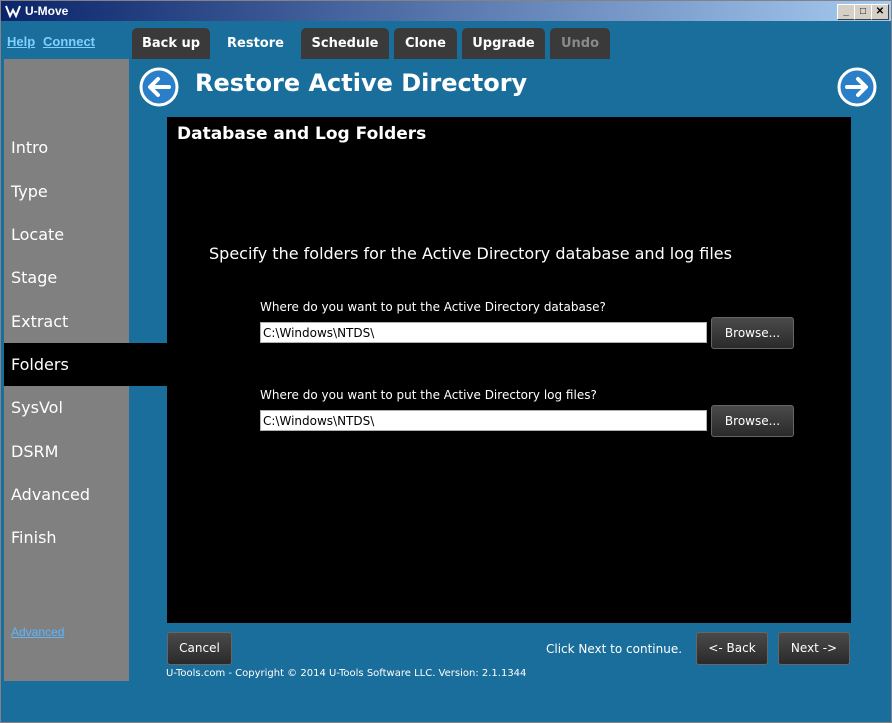 Image resolution: width=892 pixels, height=723 pixels. What do you see at coordinates (483, 420) in the screenshot?
I see `log-folder-input` at bounding box center [483, 420].